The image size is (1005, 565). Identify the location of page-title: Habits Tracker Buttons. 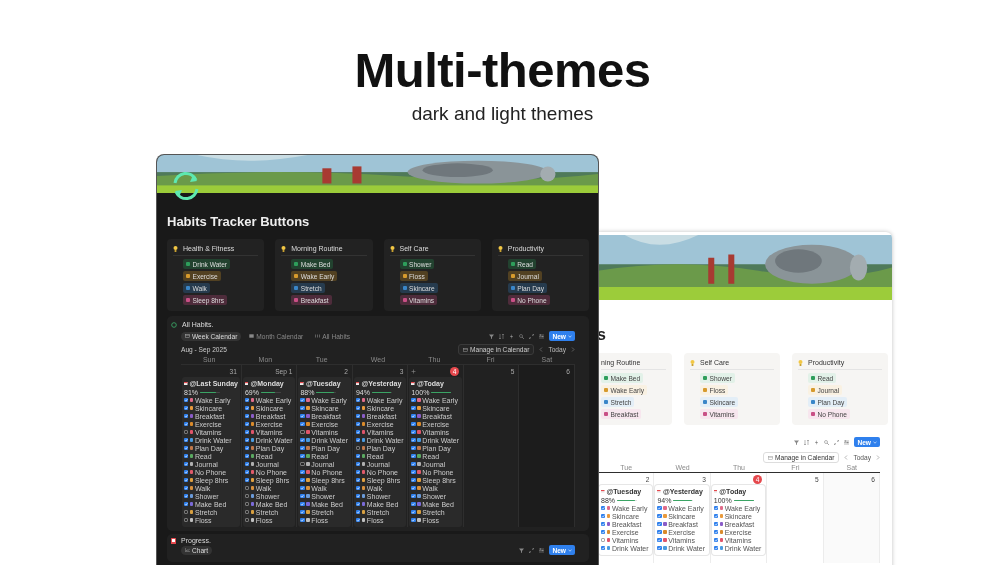
(239, 222).